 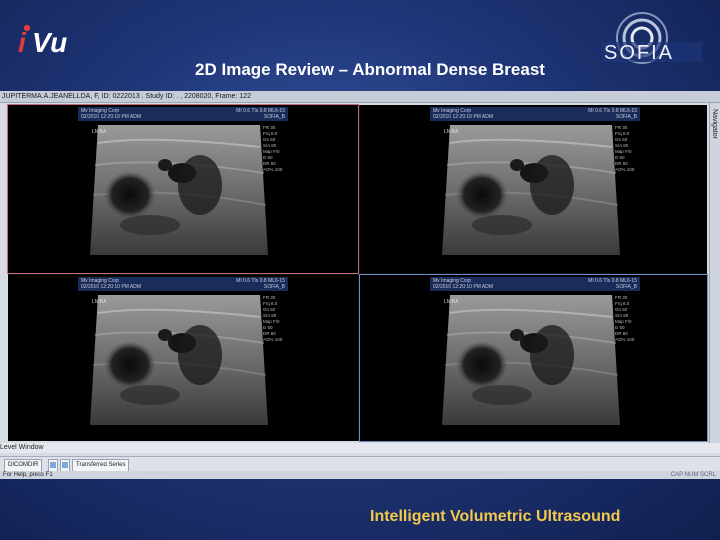 I want to click on series-icon, so click(x=53, y=465).